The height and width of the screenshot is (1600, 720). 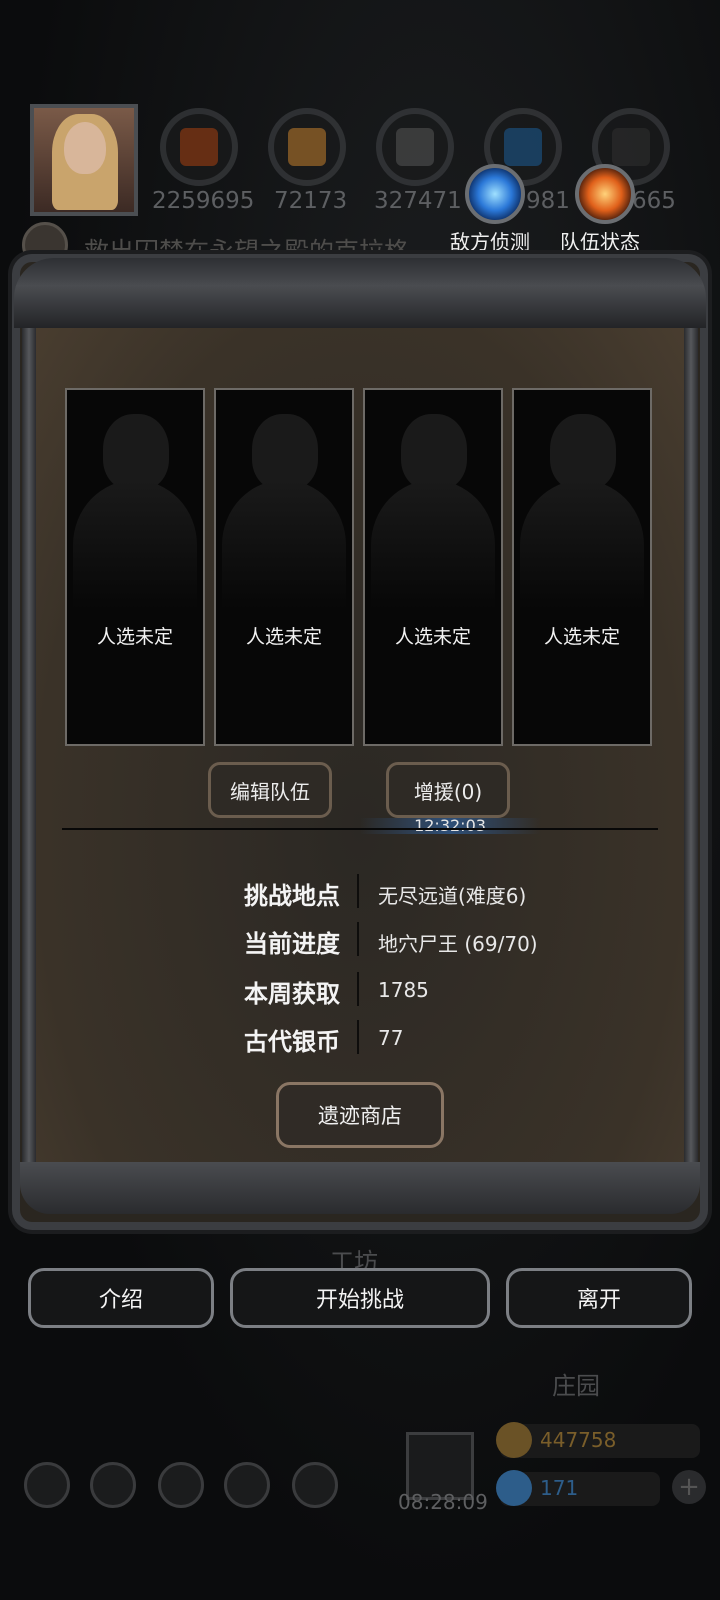 I want to click on gem-icon, so click(x=514, y=1488).